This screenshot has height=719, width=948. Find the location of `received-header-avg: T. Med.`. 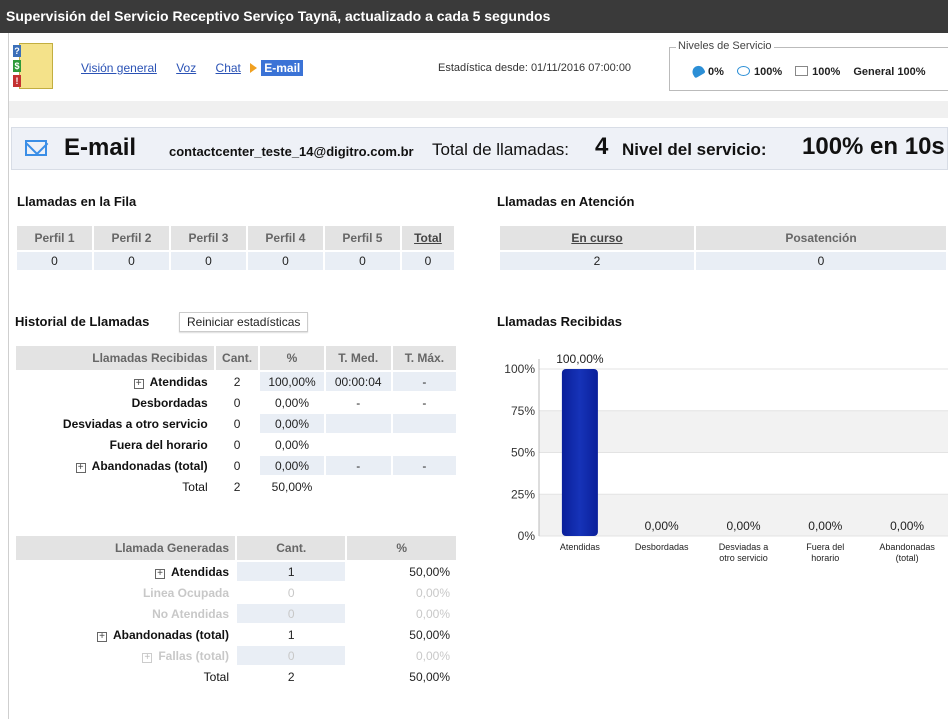

received-header-avg: T. Med. is located at coordinates (358, 358).